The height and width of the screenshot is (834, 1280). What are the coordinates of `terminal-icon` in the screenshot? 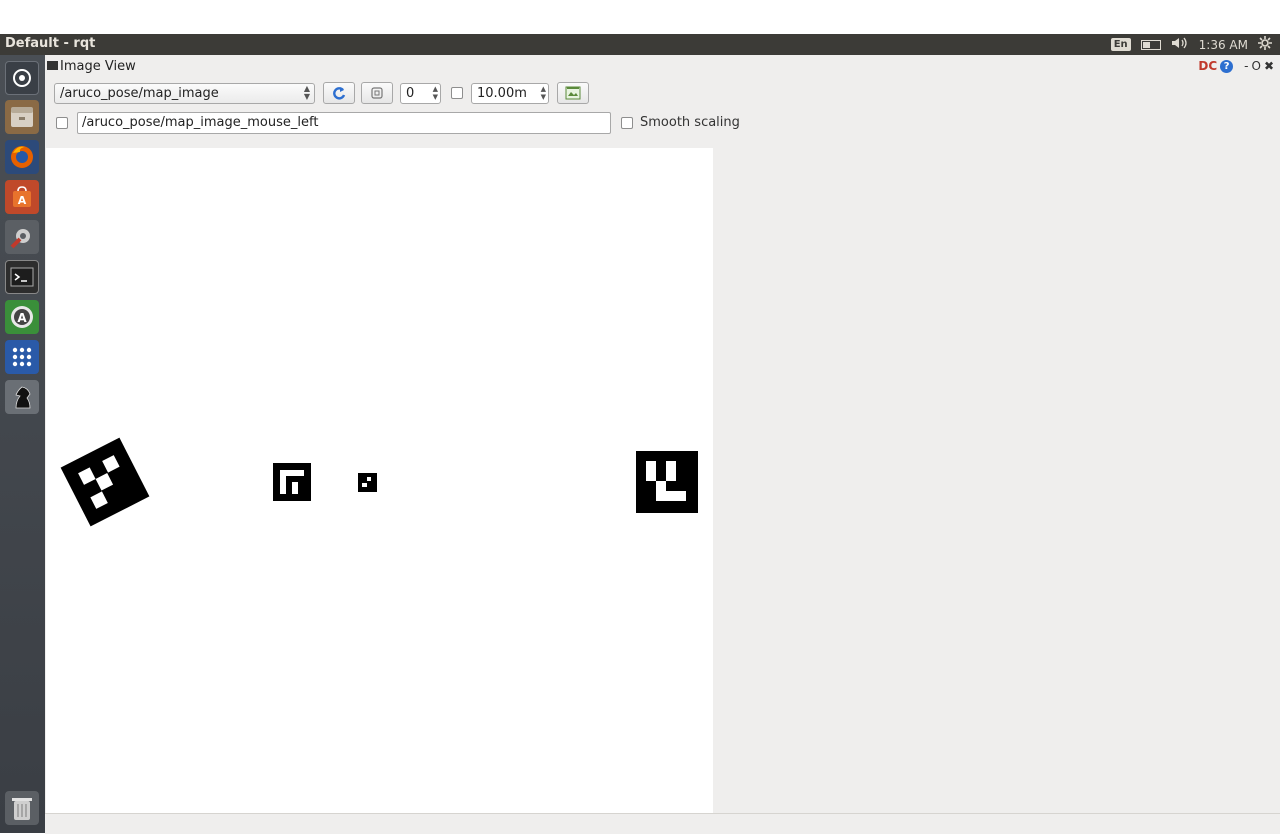 It's located at (22, 277).